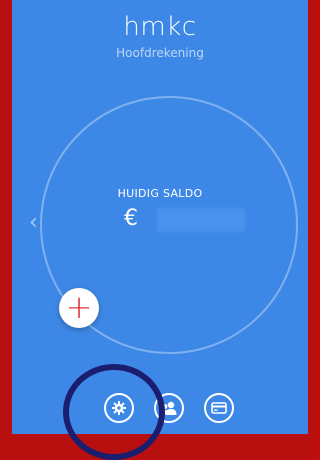 This screenshot has height=460, width=320. I want to click on card-icon, so click(219, 408).